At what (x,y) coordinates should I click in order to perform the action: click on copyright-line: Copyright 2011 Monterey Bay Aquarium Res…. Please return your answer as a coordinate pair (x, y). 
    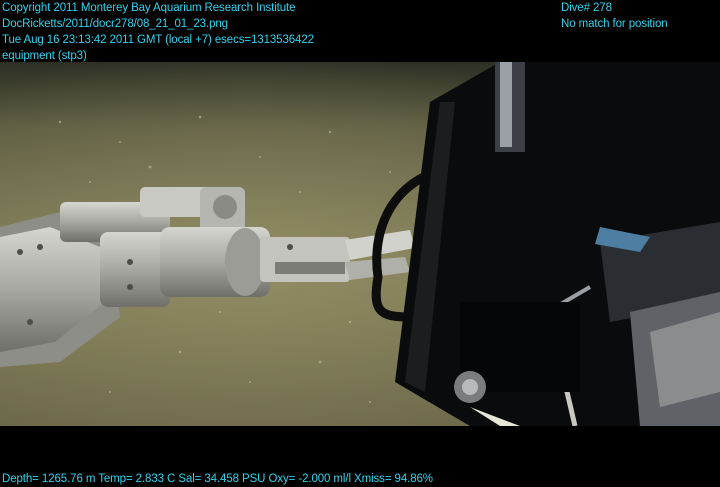
    Looking at the image, I should click on (149, 8).